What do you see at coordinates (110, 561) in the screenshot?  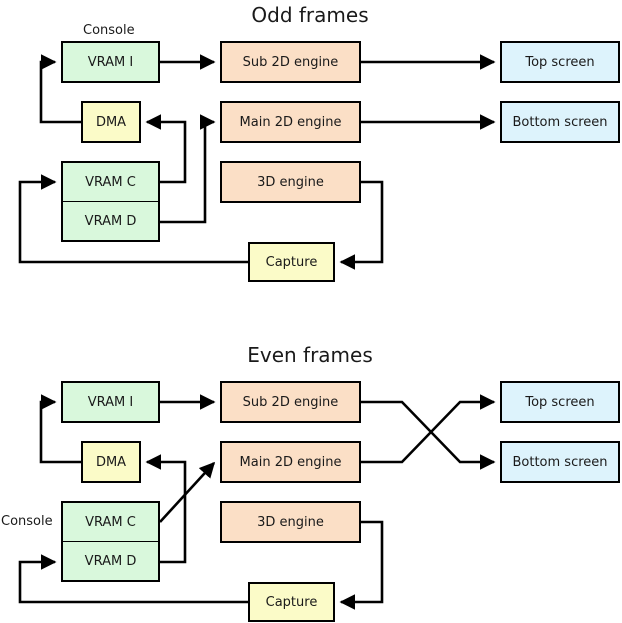 I see `even-node-vram-d: VRAM D` at bounding box center [110, 561].